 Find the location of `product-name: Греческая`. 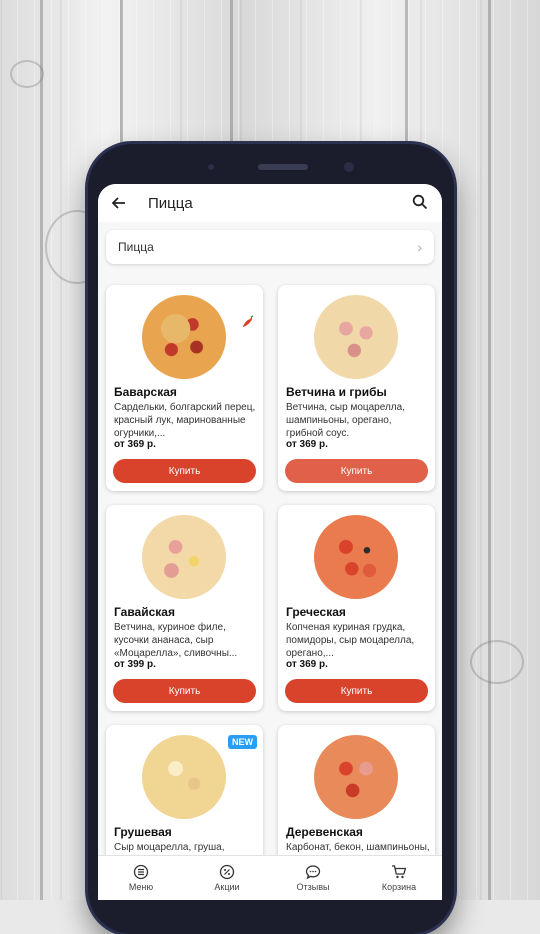

product-name: Греческая is located at coordinates (316, 612).